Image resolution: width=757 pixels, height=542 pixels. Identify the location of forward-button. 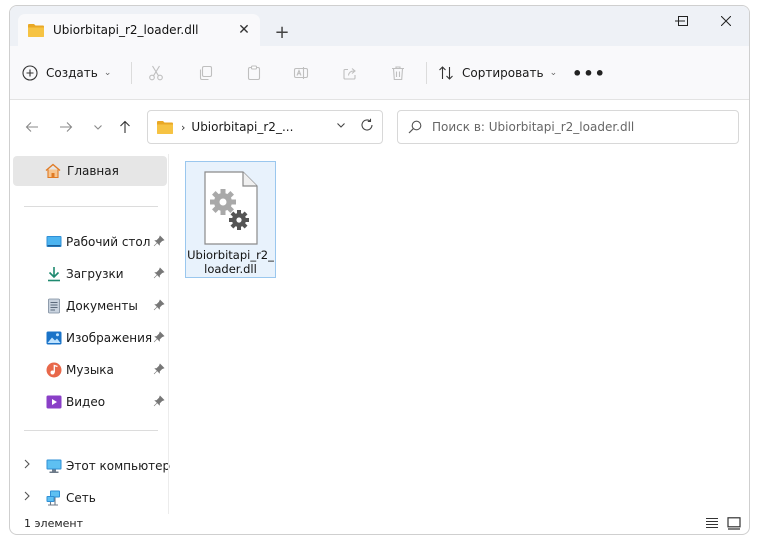
(66, 127).